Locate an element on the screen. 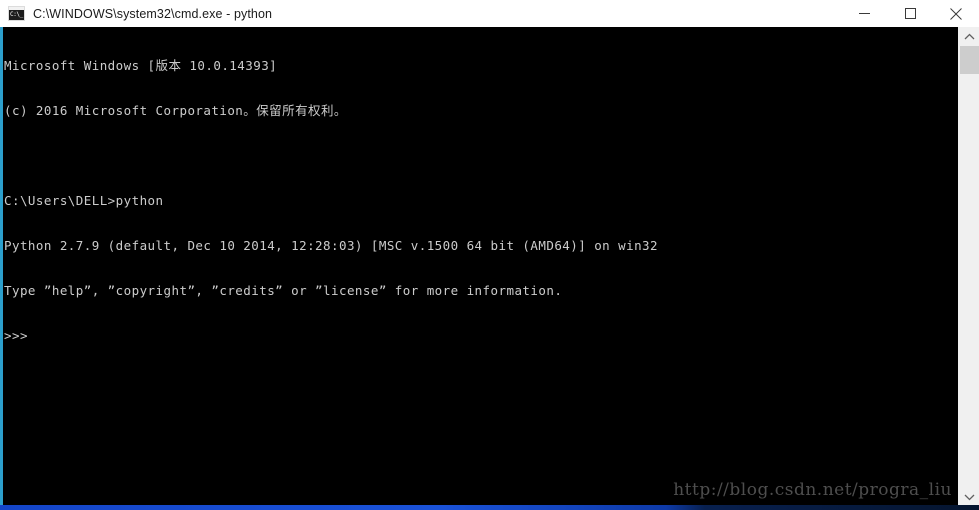 The width and height of the screenshot is (979, 510). maximize-button is located at coordinates (910, 13).